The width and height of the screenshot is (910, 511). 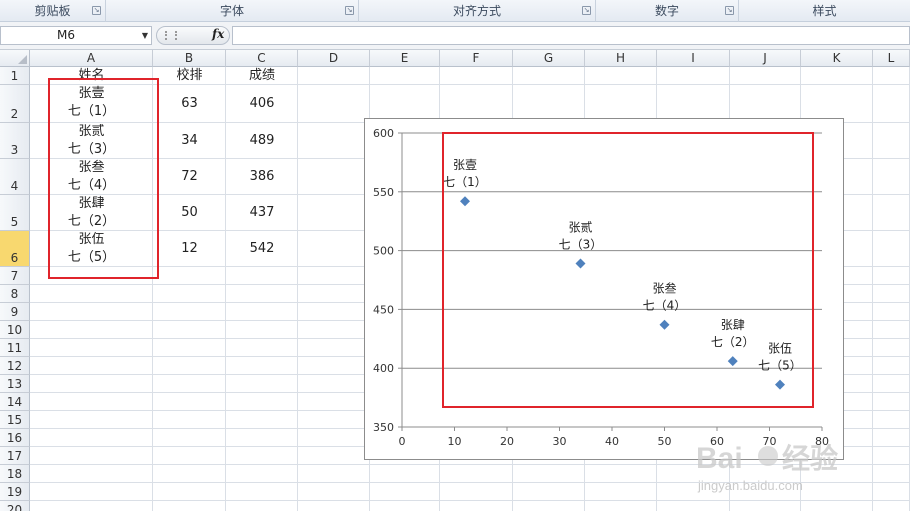 What do you see at coordinates (15, 456) in the screenshot?
I see `row-header-17: 17` at bounding box center [15, 456].